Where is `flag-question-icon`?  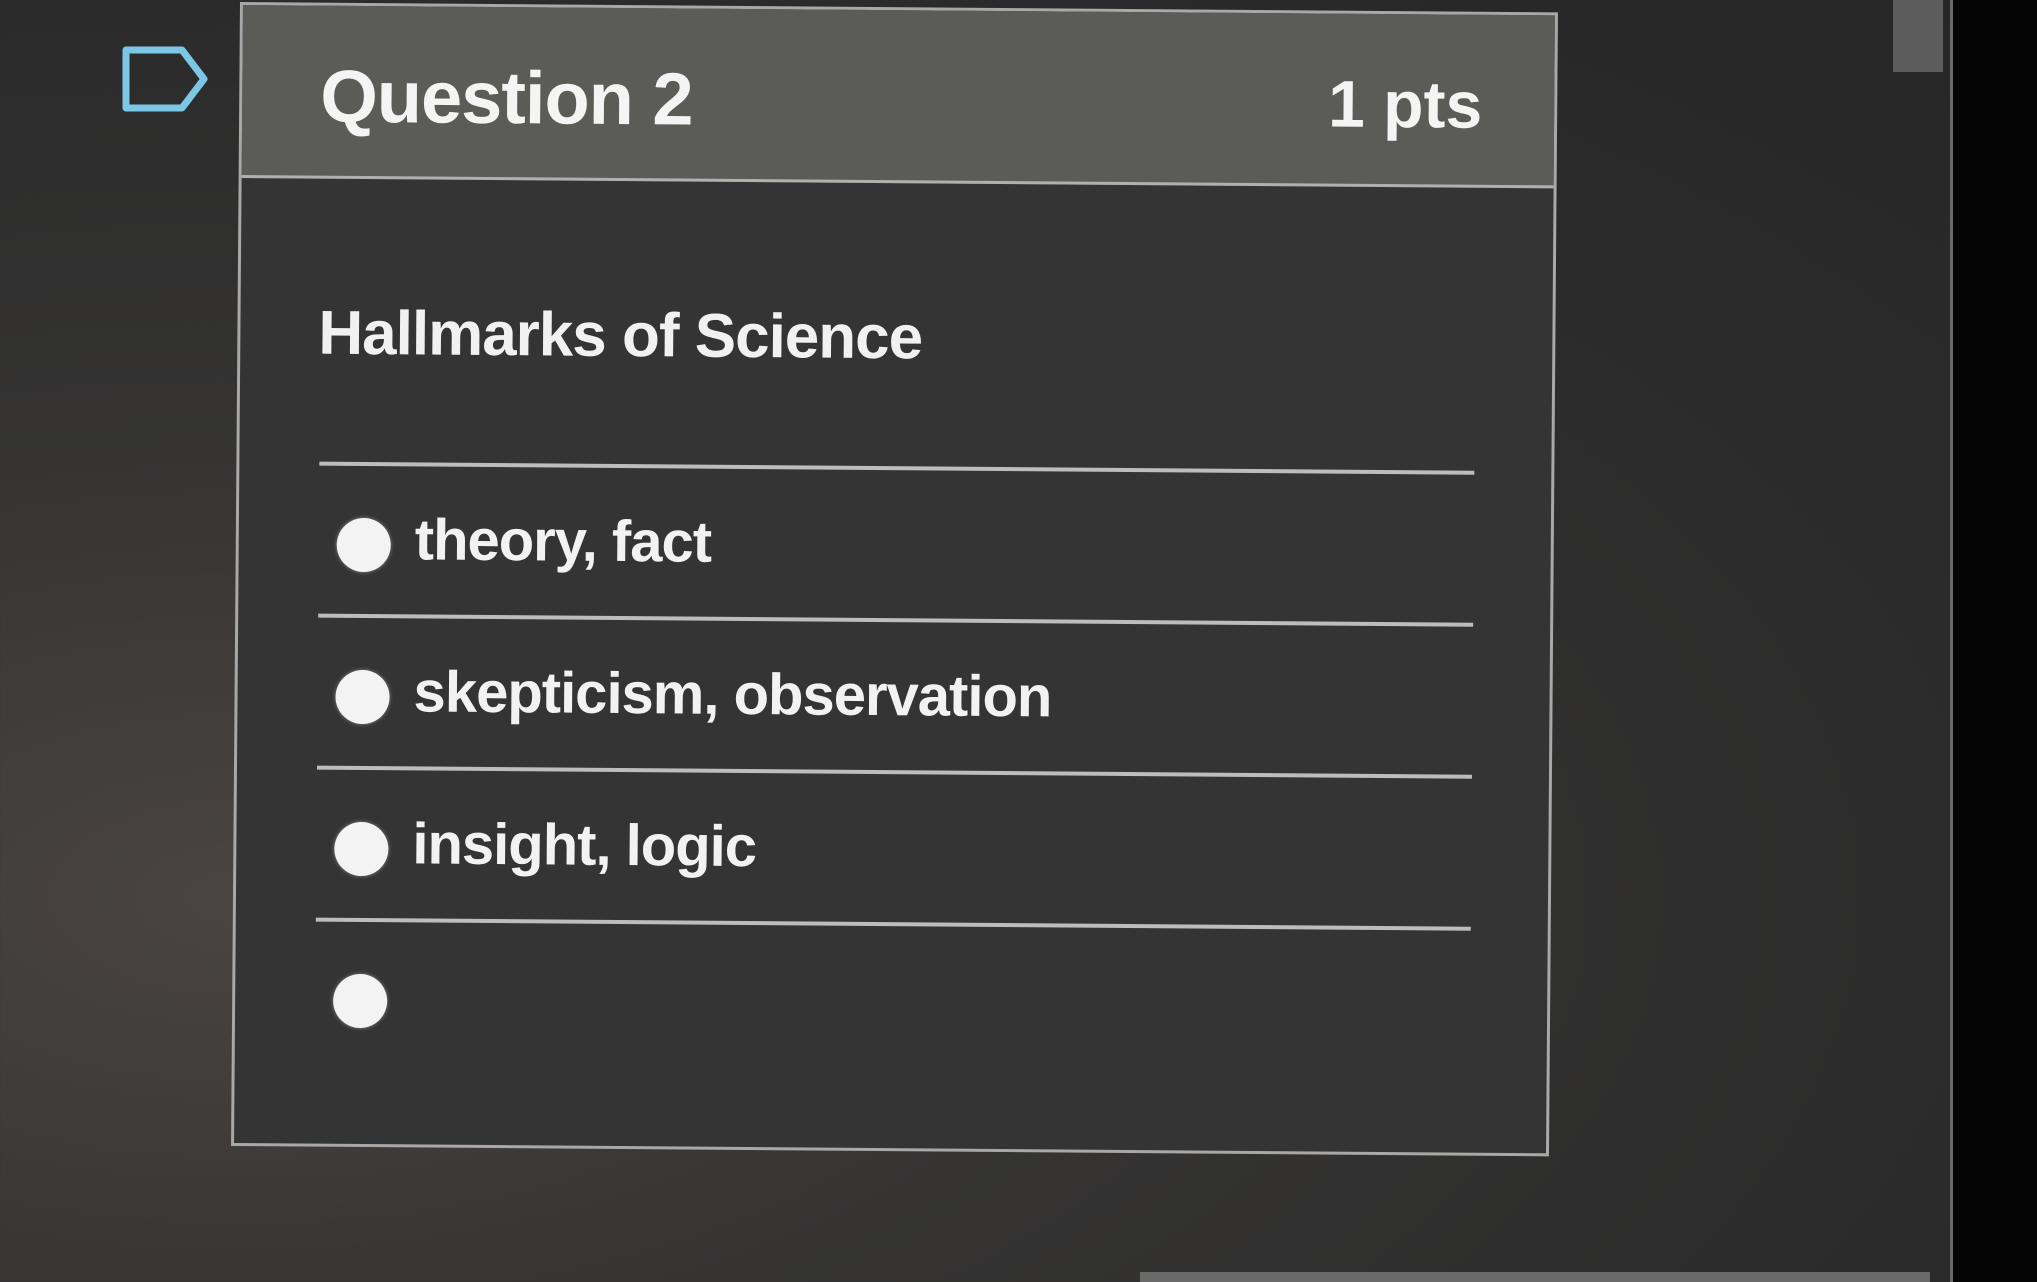 flag-question-icon is located at coordinates (165, 79).